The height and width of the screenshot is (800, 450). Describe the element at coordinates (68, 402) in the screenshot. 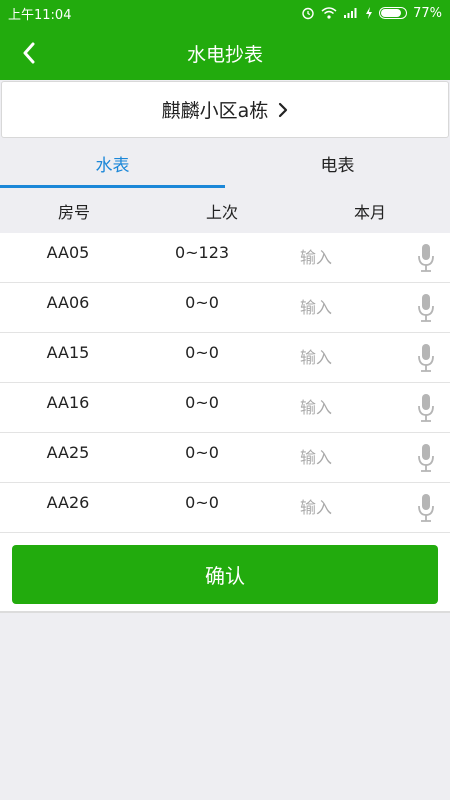

I see `room-number: AA16` at that location.